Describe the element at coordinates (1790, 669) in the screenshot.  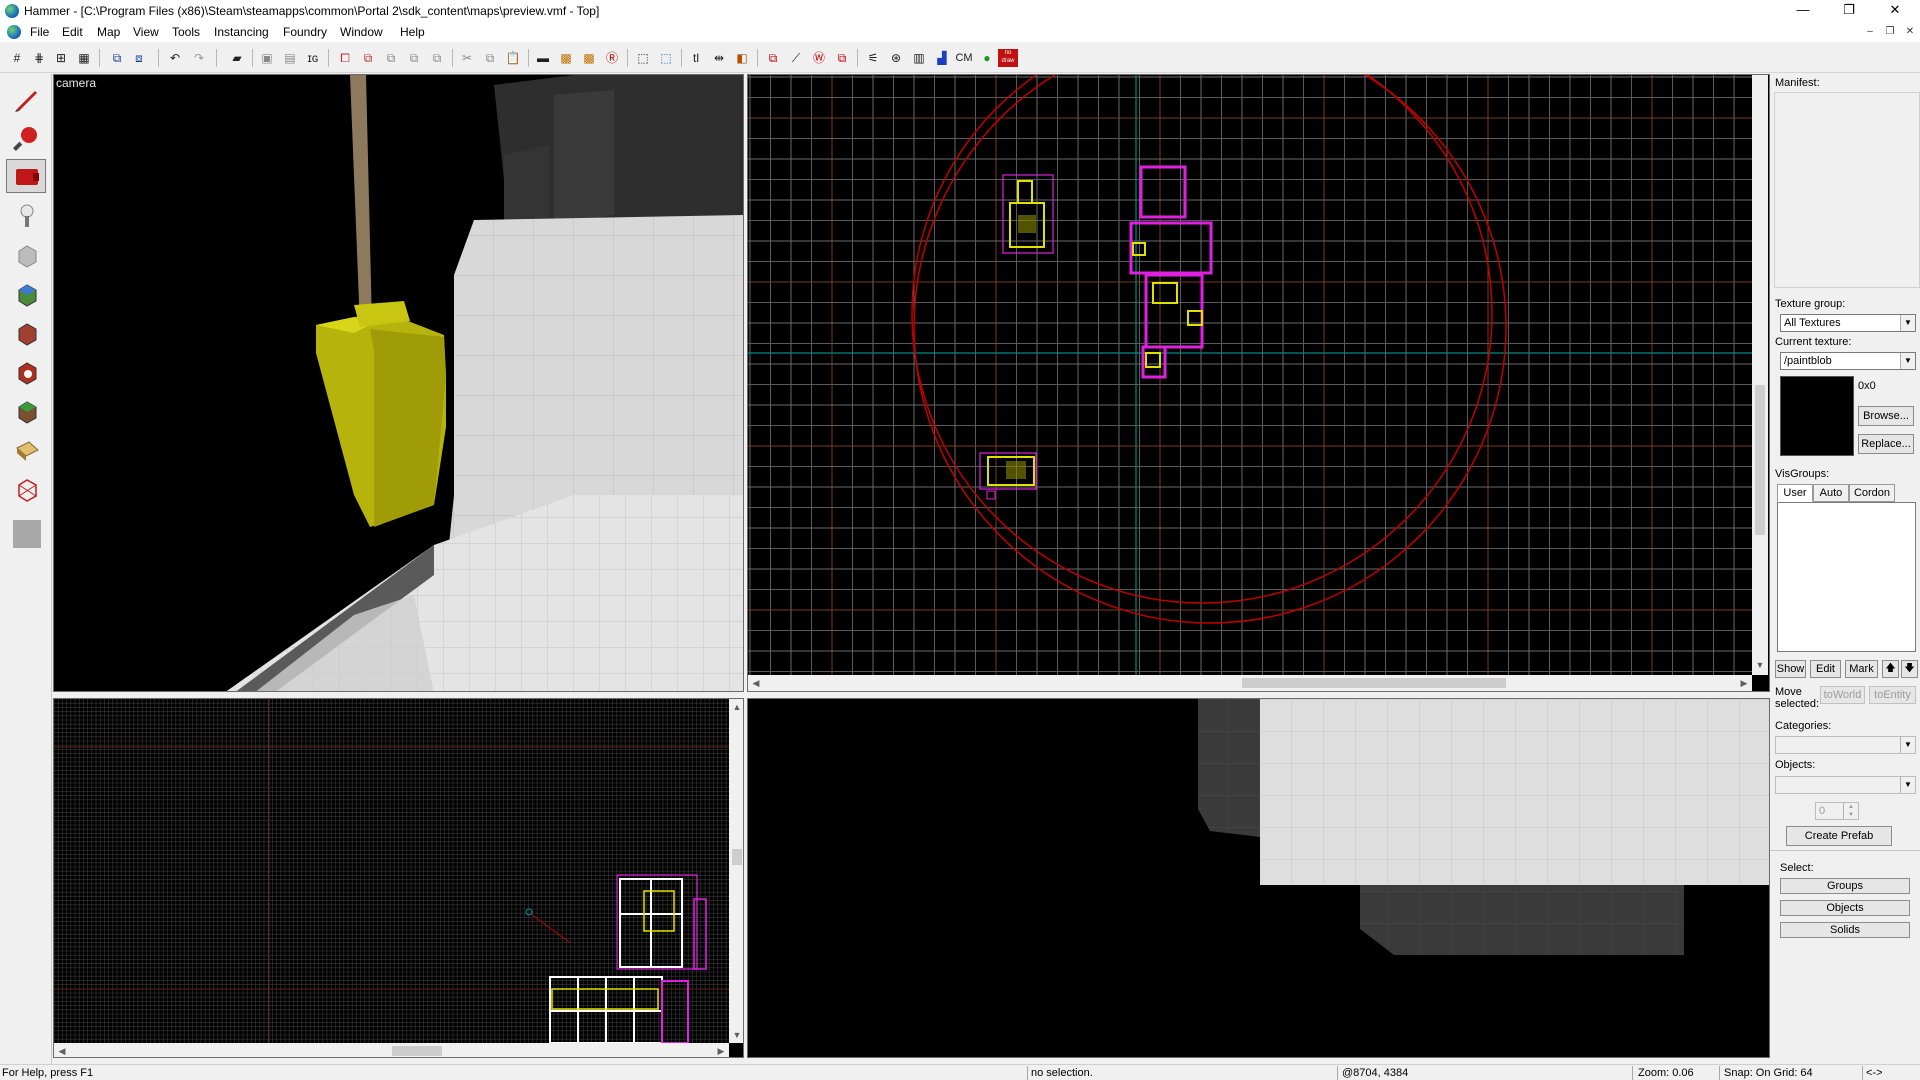
I see `visgroup-show-button: Show` at that location.